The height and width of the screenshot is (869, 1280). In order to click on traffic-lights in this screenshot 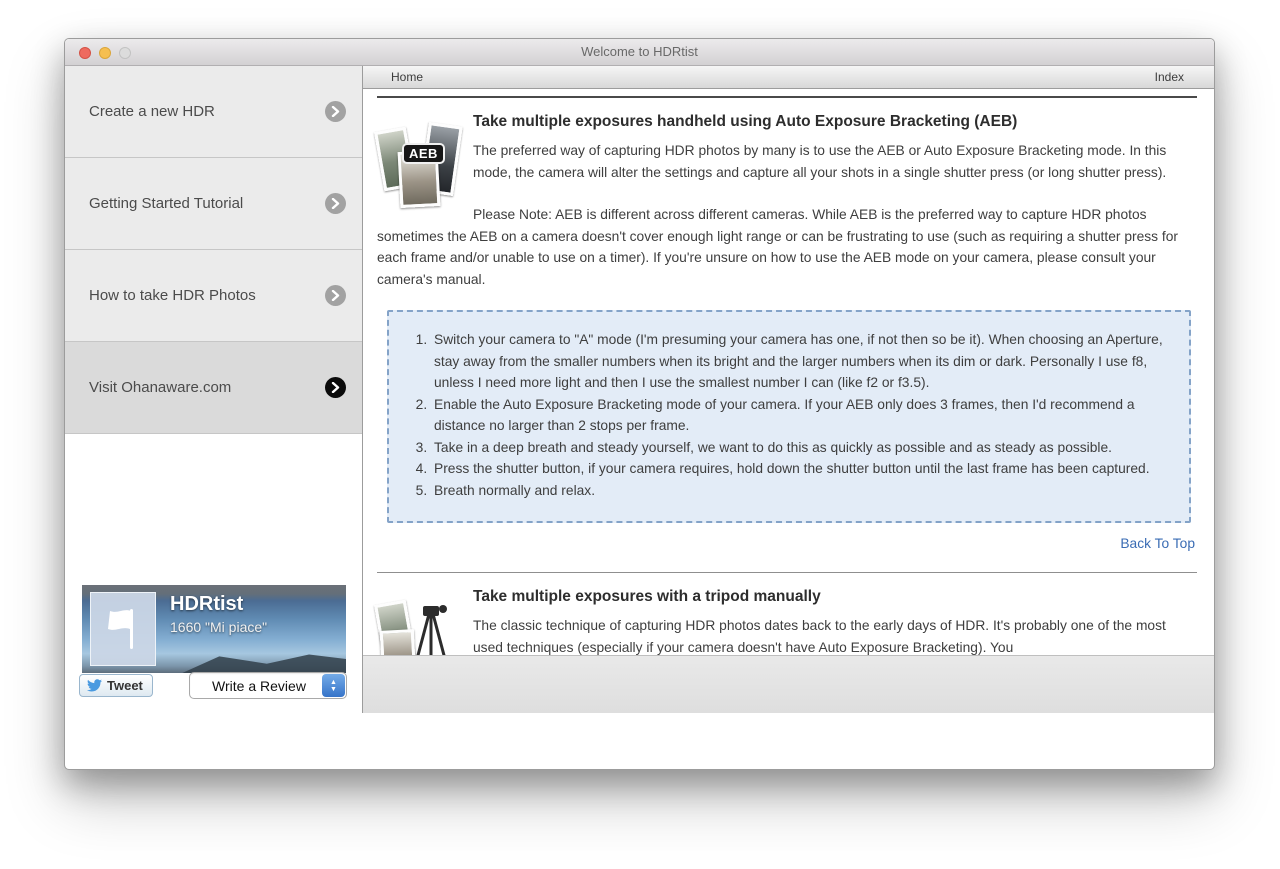, I will do `click(105, 53)`.